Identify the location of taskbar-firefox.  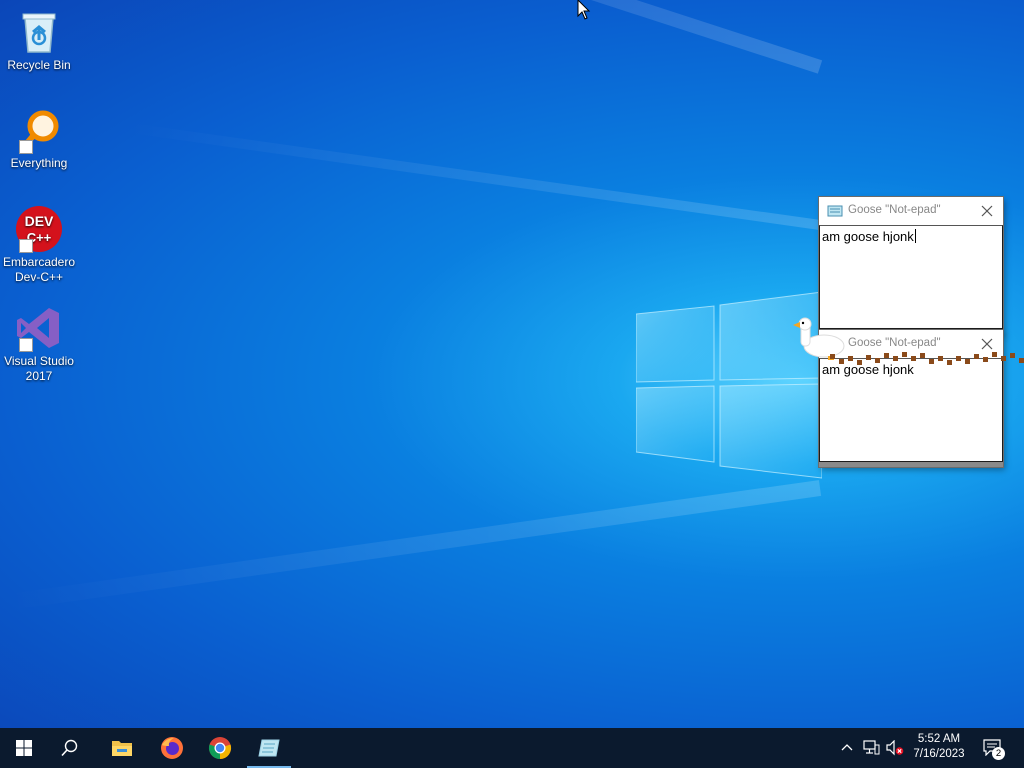
(172, 748).